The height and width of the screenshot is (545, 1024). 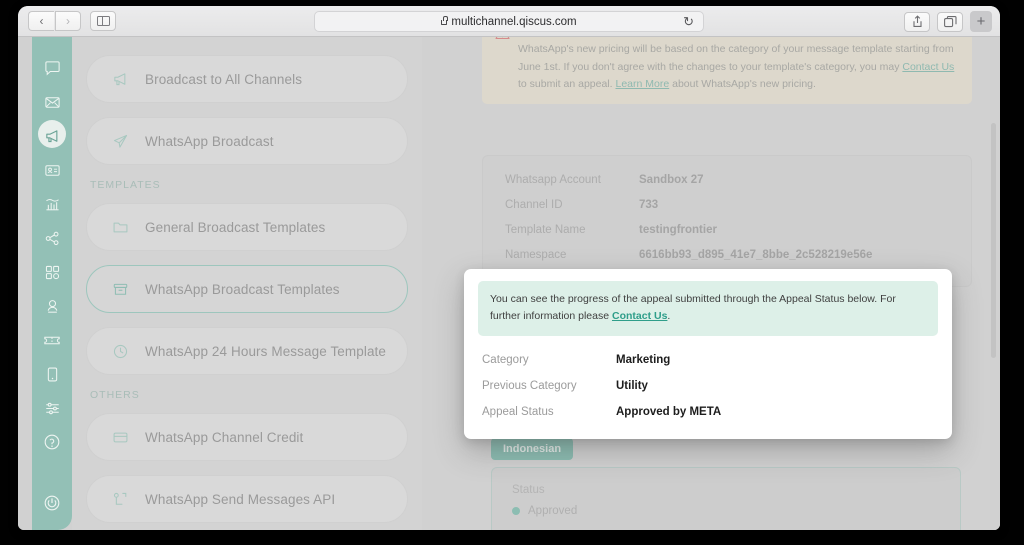 I want to click on rail-item-inbox, so click(x=52, y=102).